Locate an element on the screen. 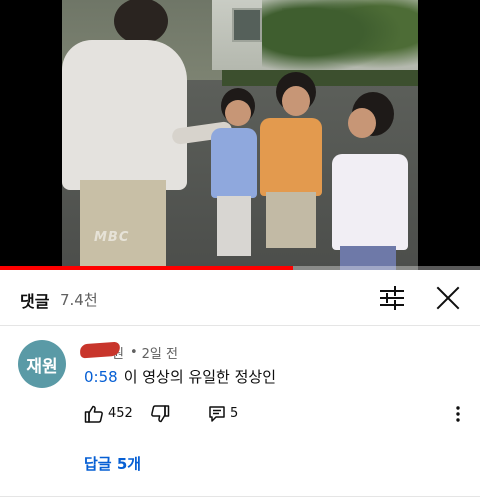 This screenshot has height=500, width=480. author-name: 원 is located at coordinates (101, 351).